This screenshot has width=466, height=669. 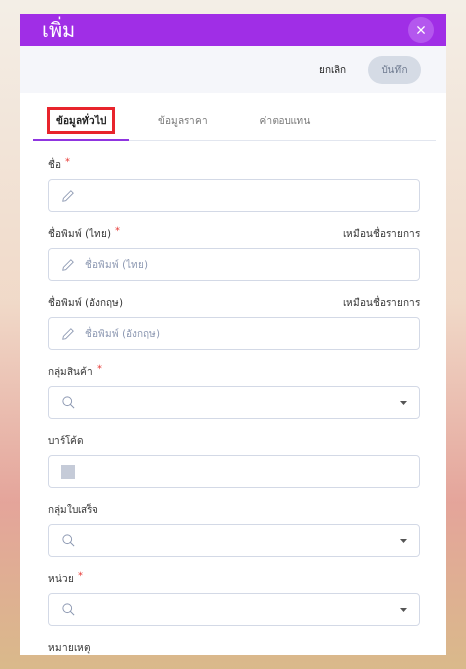 I want to click on tab: ข้อมูลทั่วไป, so click(x=81, y=121).